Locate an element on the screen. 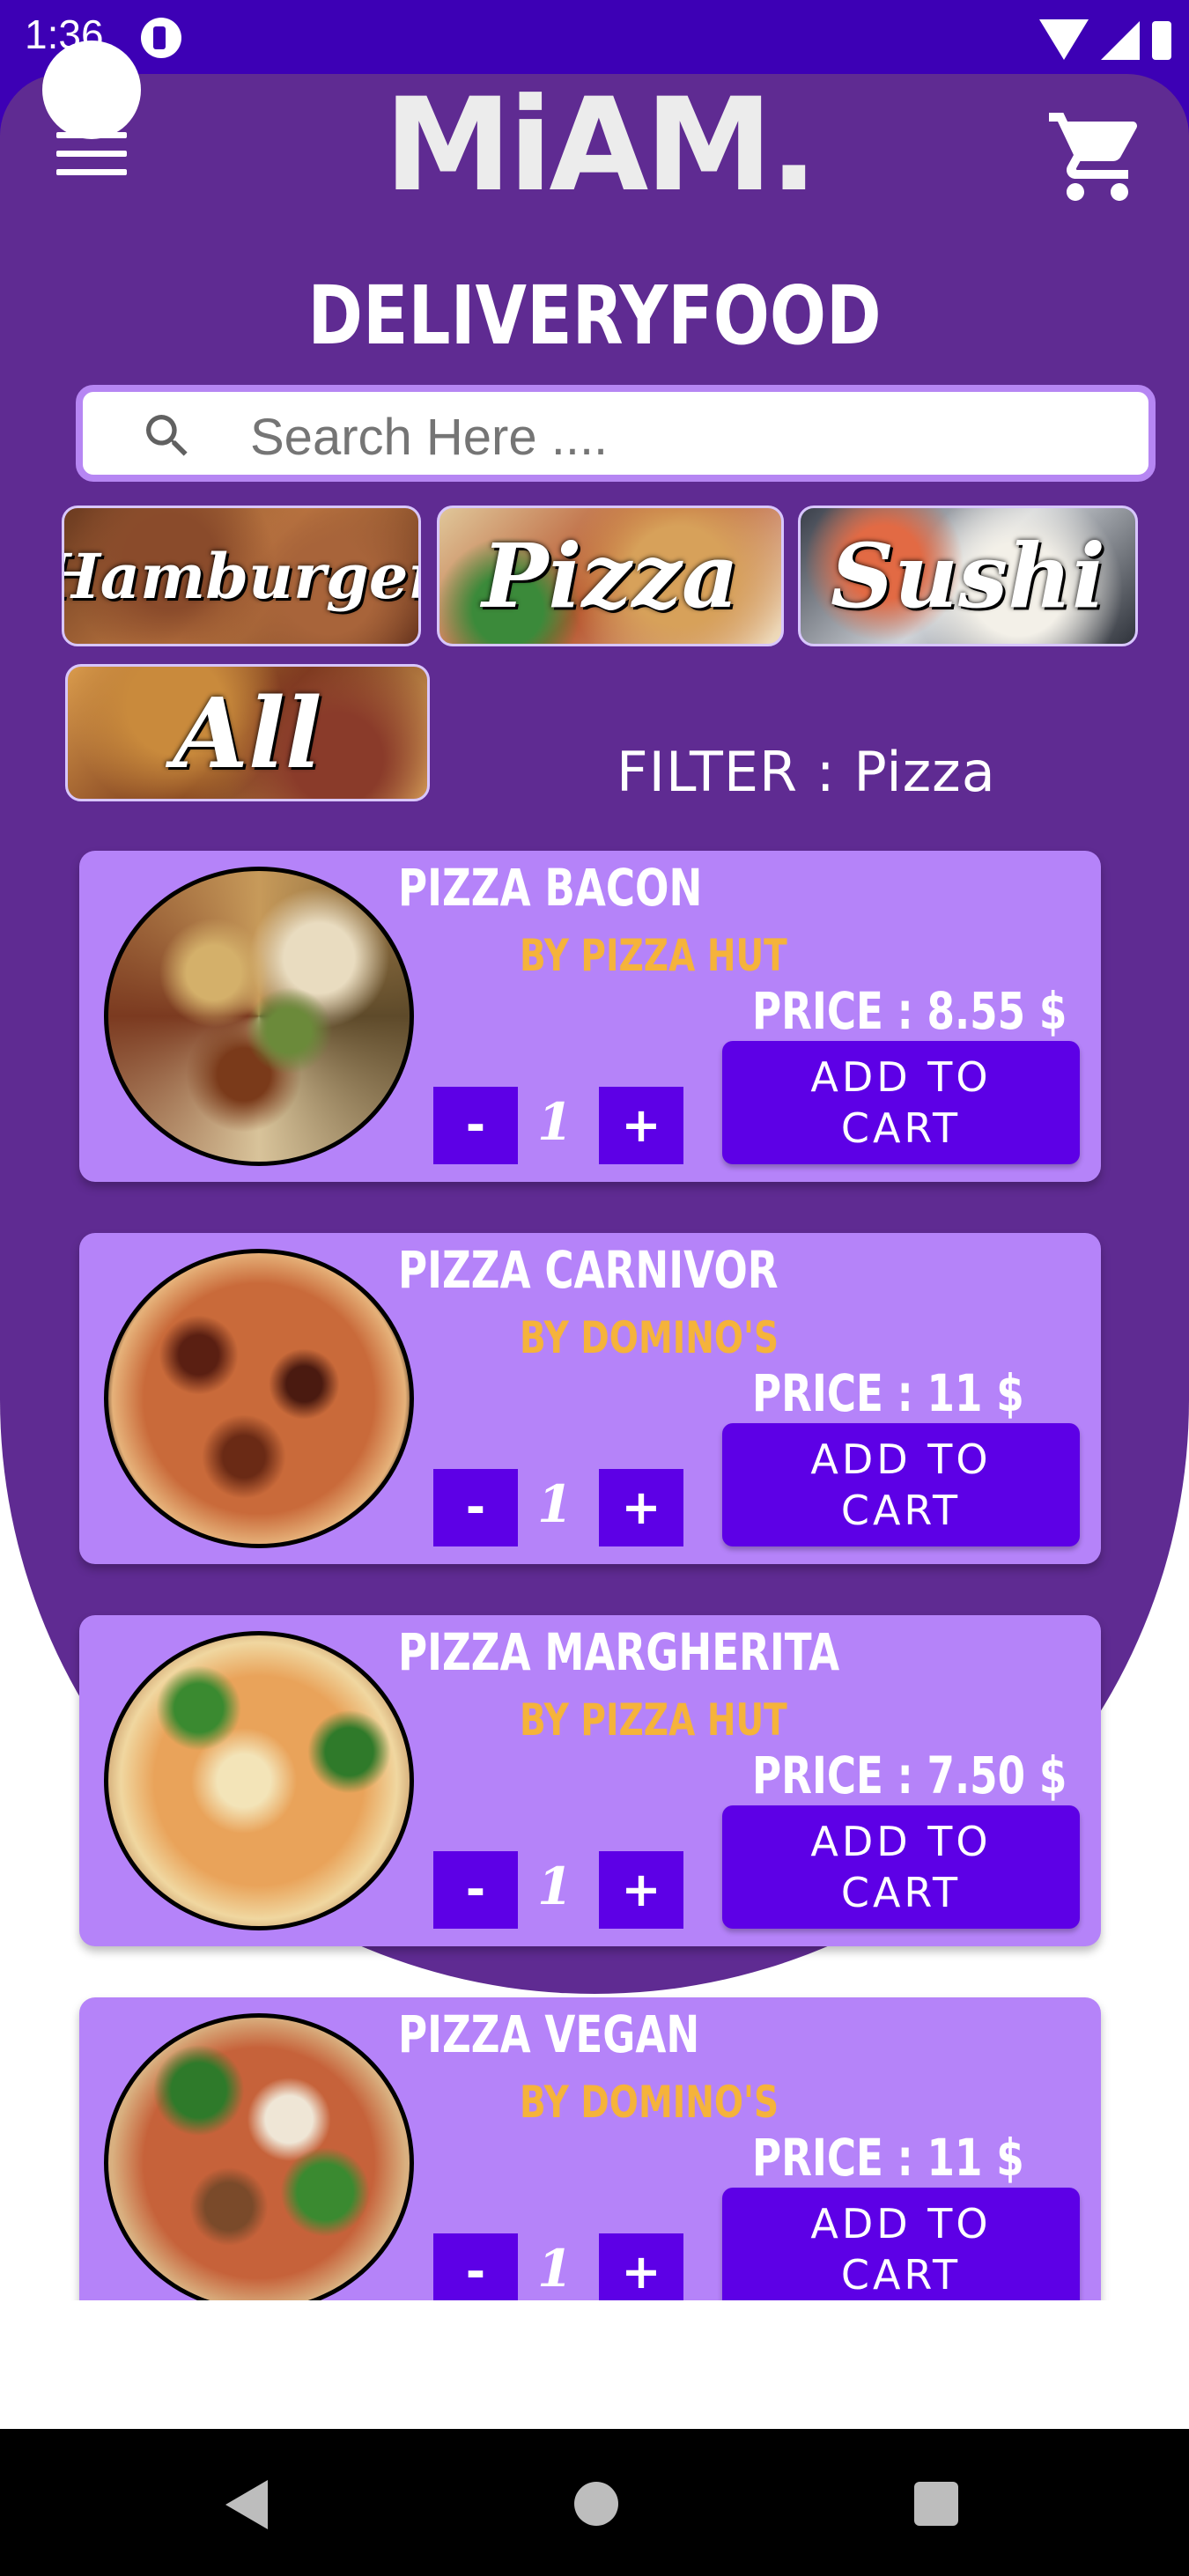  category-label: All is located at coordinates (247, 732).